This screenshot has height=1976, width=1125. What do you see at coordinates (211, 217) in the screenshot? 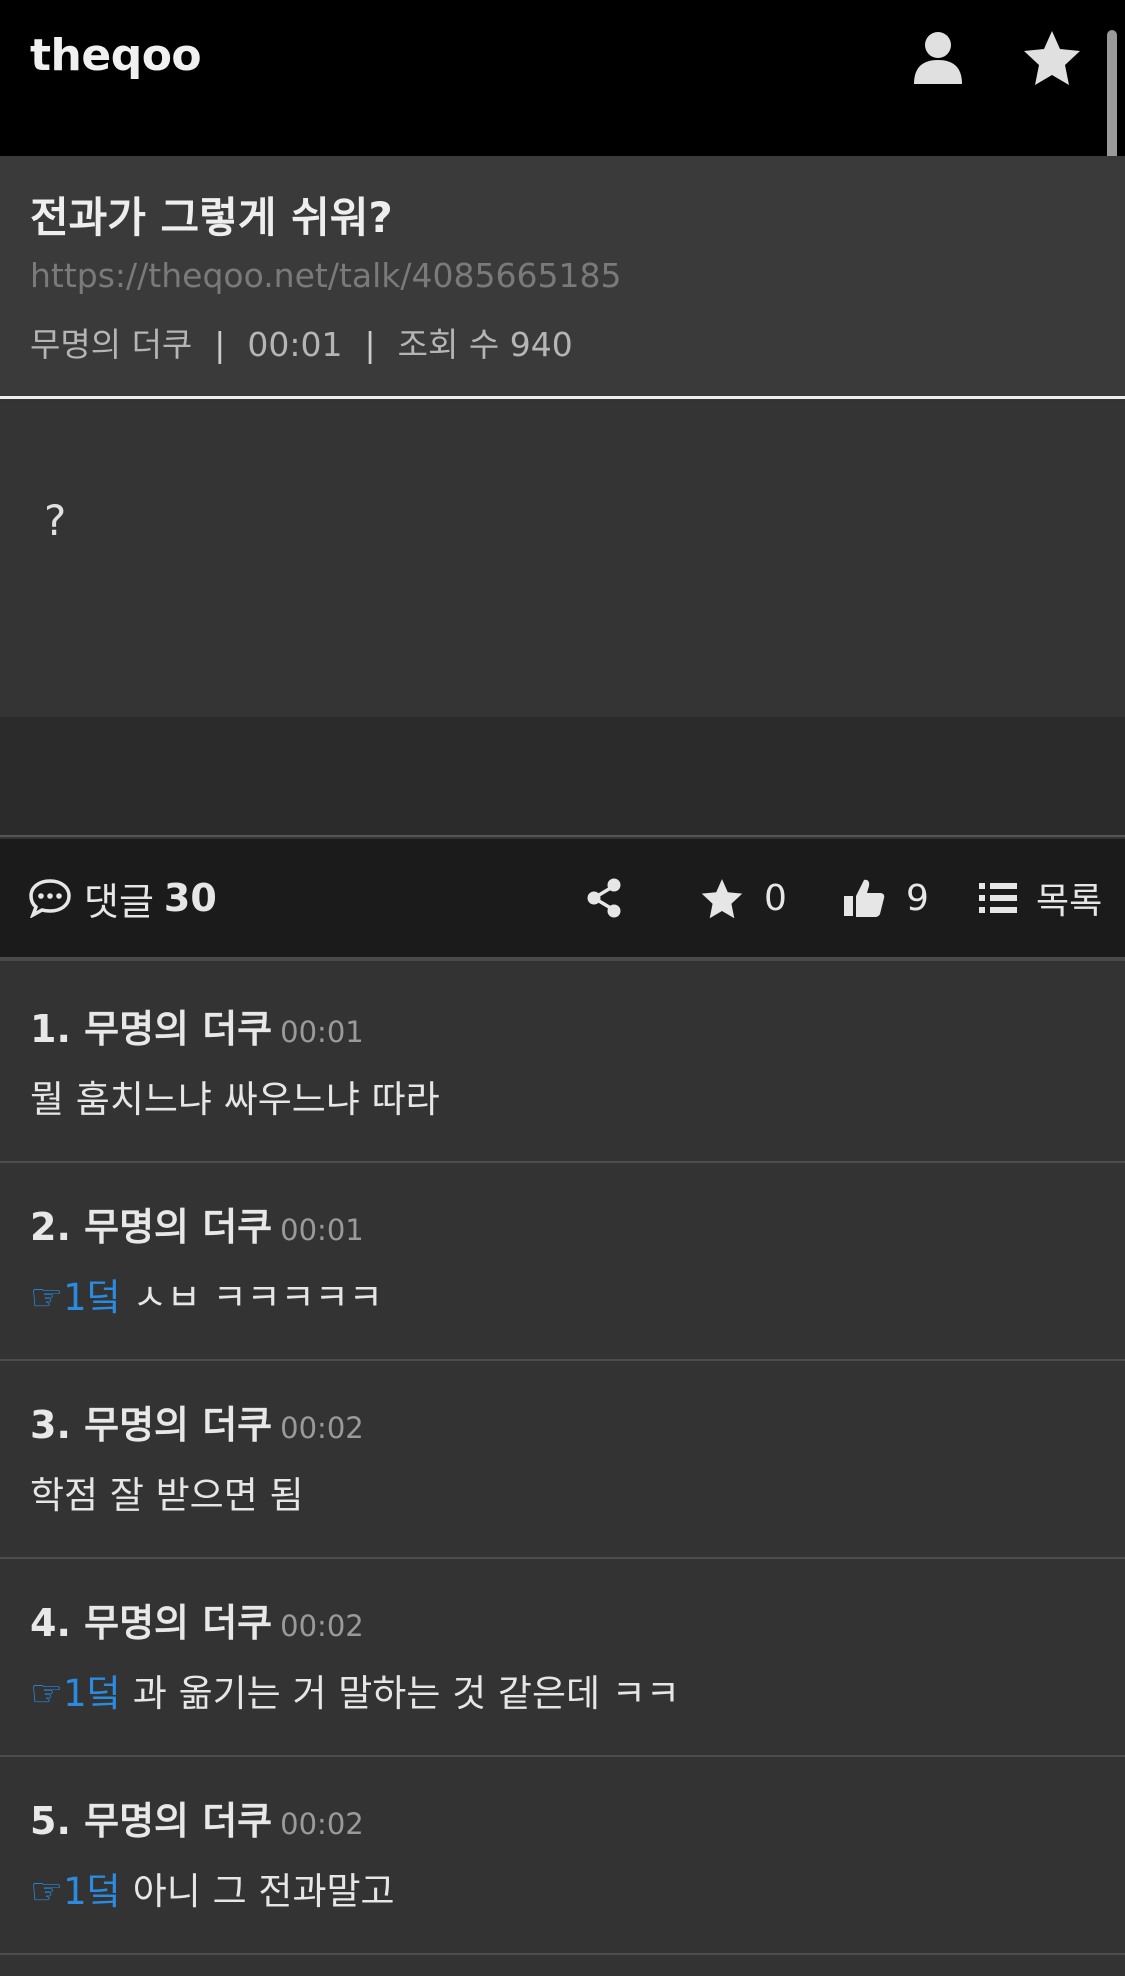
I see `post-title: 전과가 그렇게 쉬워?` at bounding box center [211, 217].